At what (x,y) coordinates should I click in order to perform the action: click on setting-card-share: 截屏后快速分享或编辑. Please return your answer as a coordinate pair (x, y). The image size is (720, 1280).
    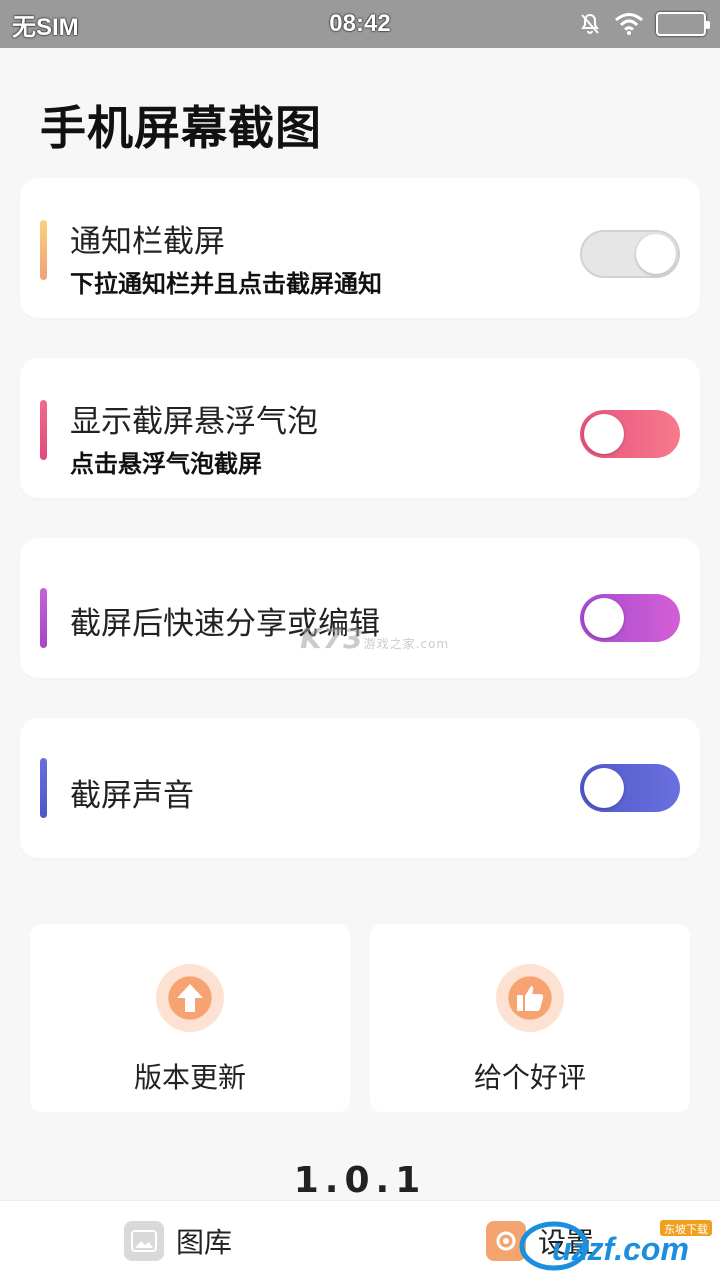
    Looking at the image, I should click on (360, 608).